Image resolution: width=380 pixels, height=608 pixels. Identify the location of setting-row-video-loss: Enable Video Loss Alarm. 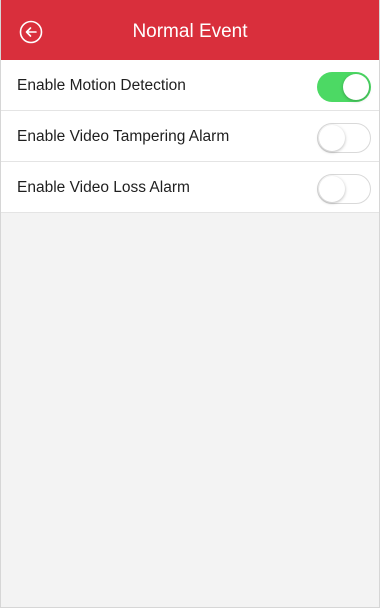
(190, 187).